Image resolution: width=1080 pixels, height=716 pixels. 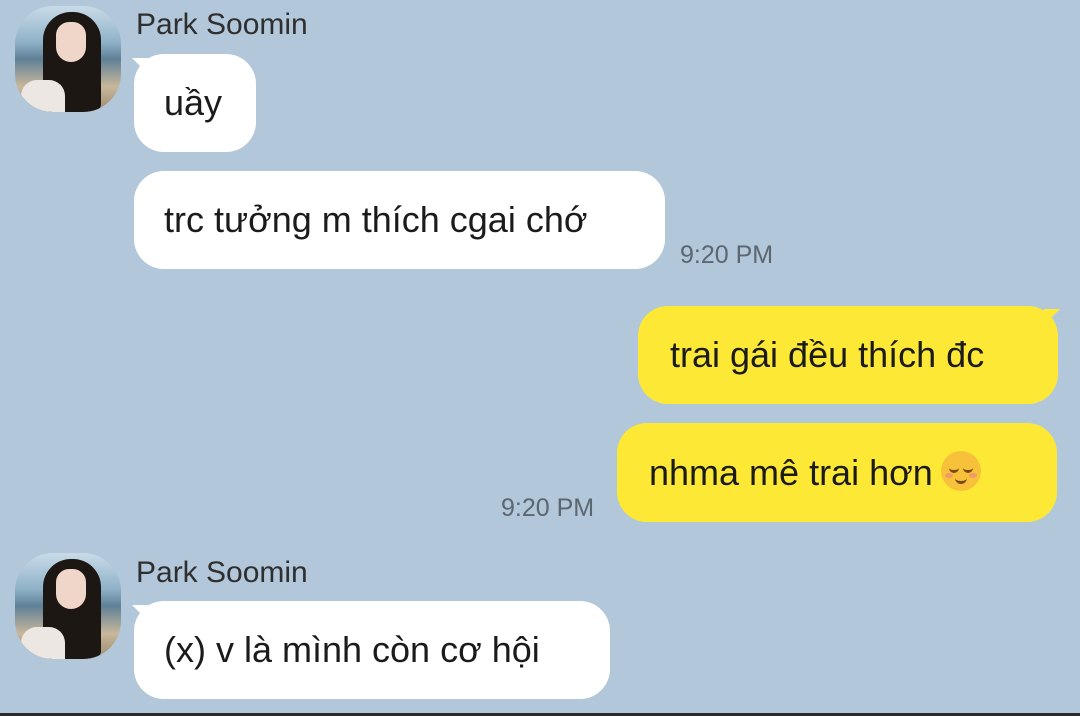 I want to click on incoming-message: uầy, so click(x=195, y=103).